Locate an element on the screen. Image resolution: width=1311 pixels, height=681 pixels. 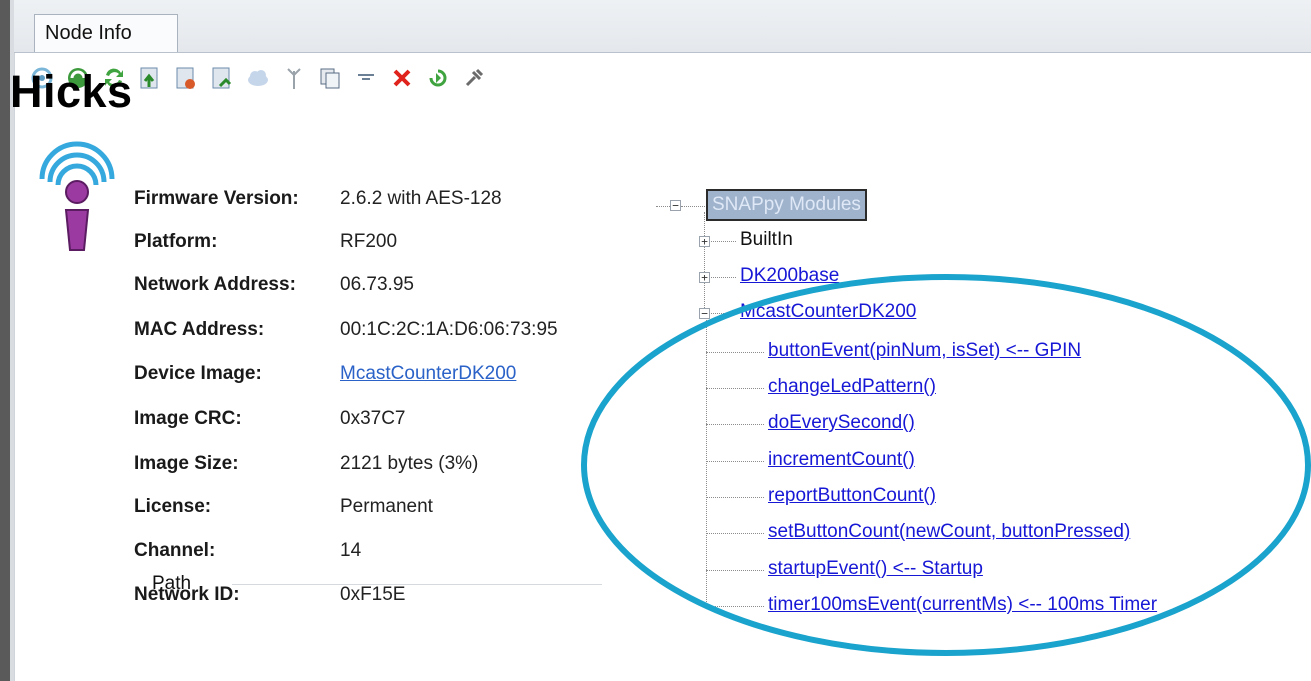
image-crc-label: Image CRC: is located at coordinates (188, 418).